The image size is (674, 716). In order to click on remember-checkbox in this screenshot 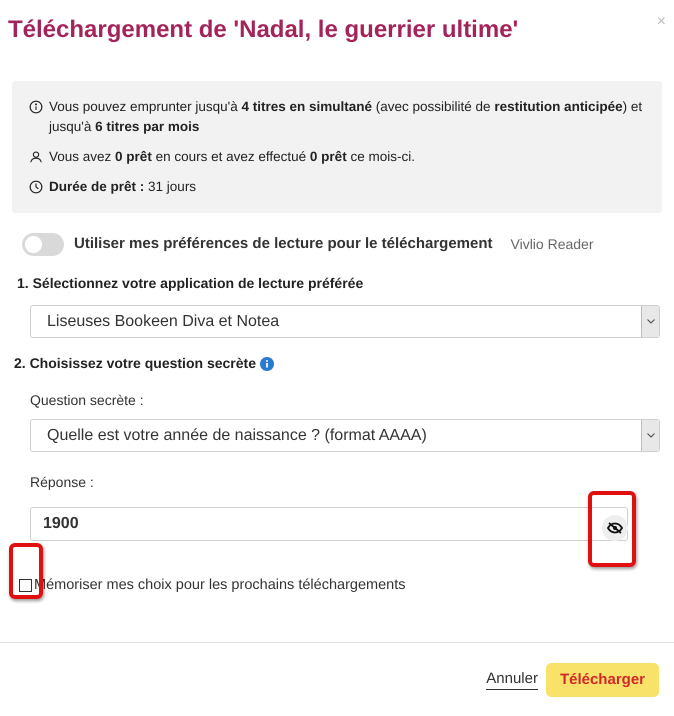, I will do `click(25, 585)`.